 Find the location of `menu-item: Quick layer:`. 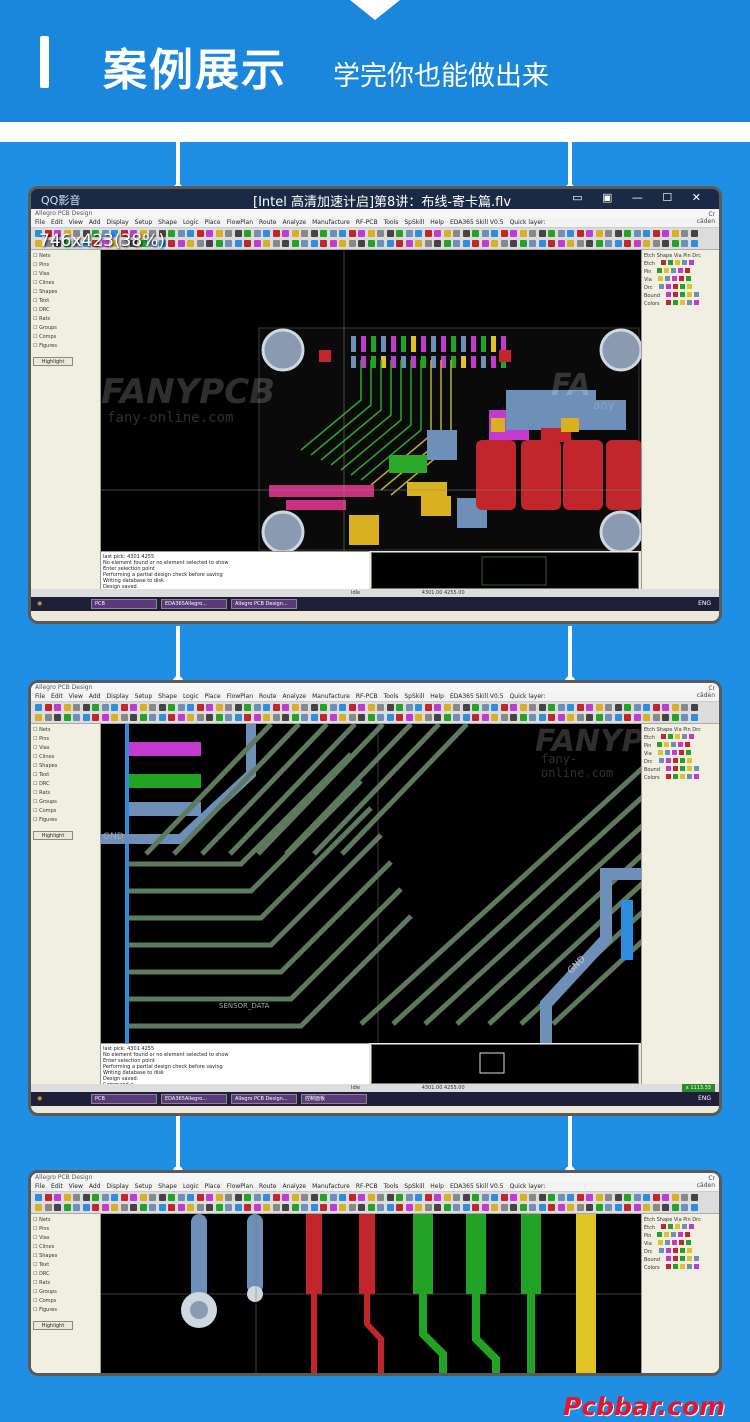

menu-item: Quick layer: is located at coordinates (528, 222).